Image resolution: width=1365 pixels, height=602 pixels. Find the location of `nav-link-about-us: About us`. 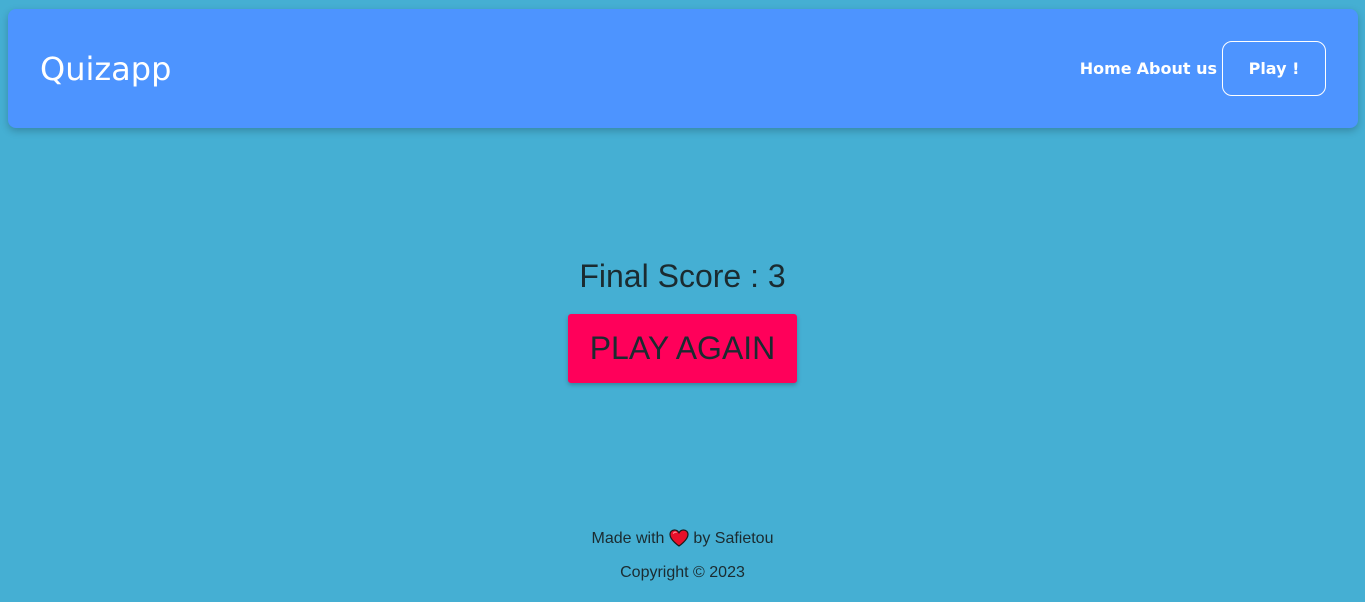

nav-link-about-us: About us is located at coordinates (1177, 68).